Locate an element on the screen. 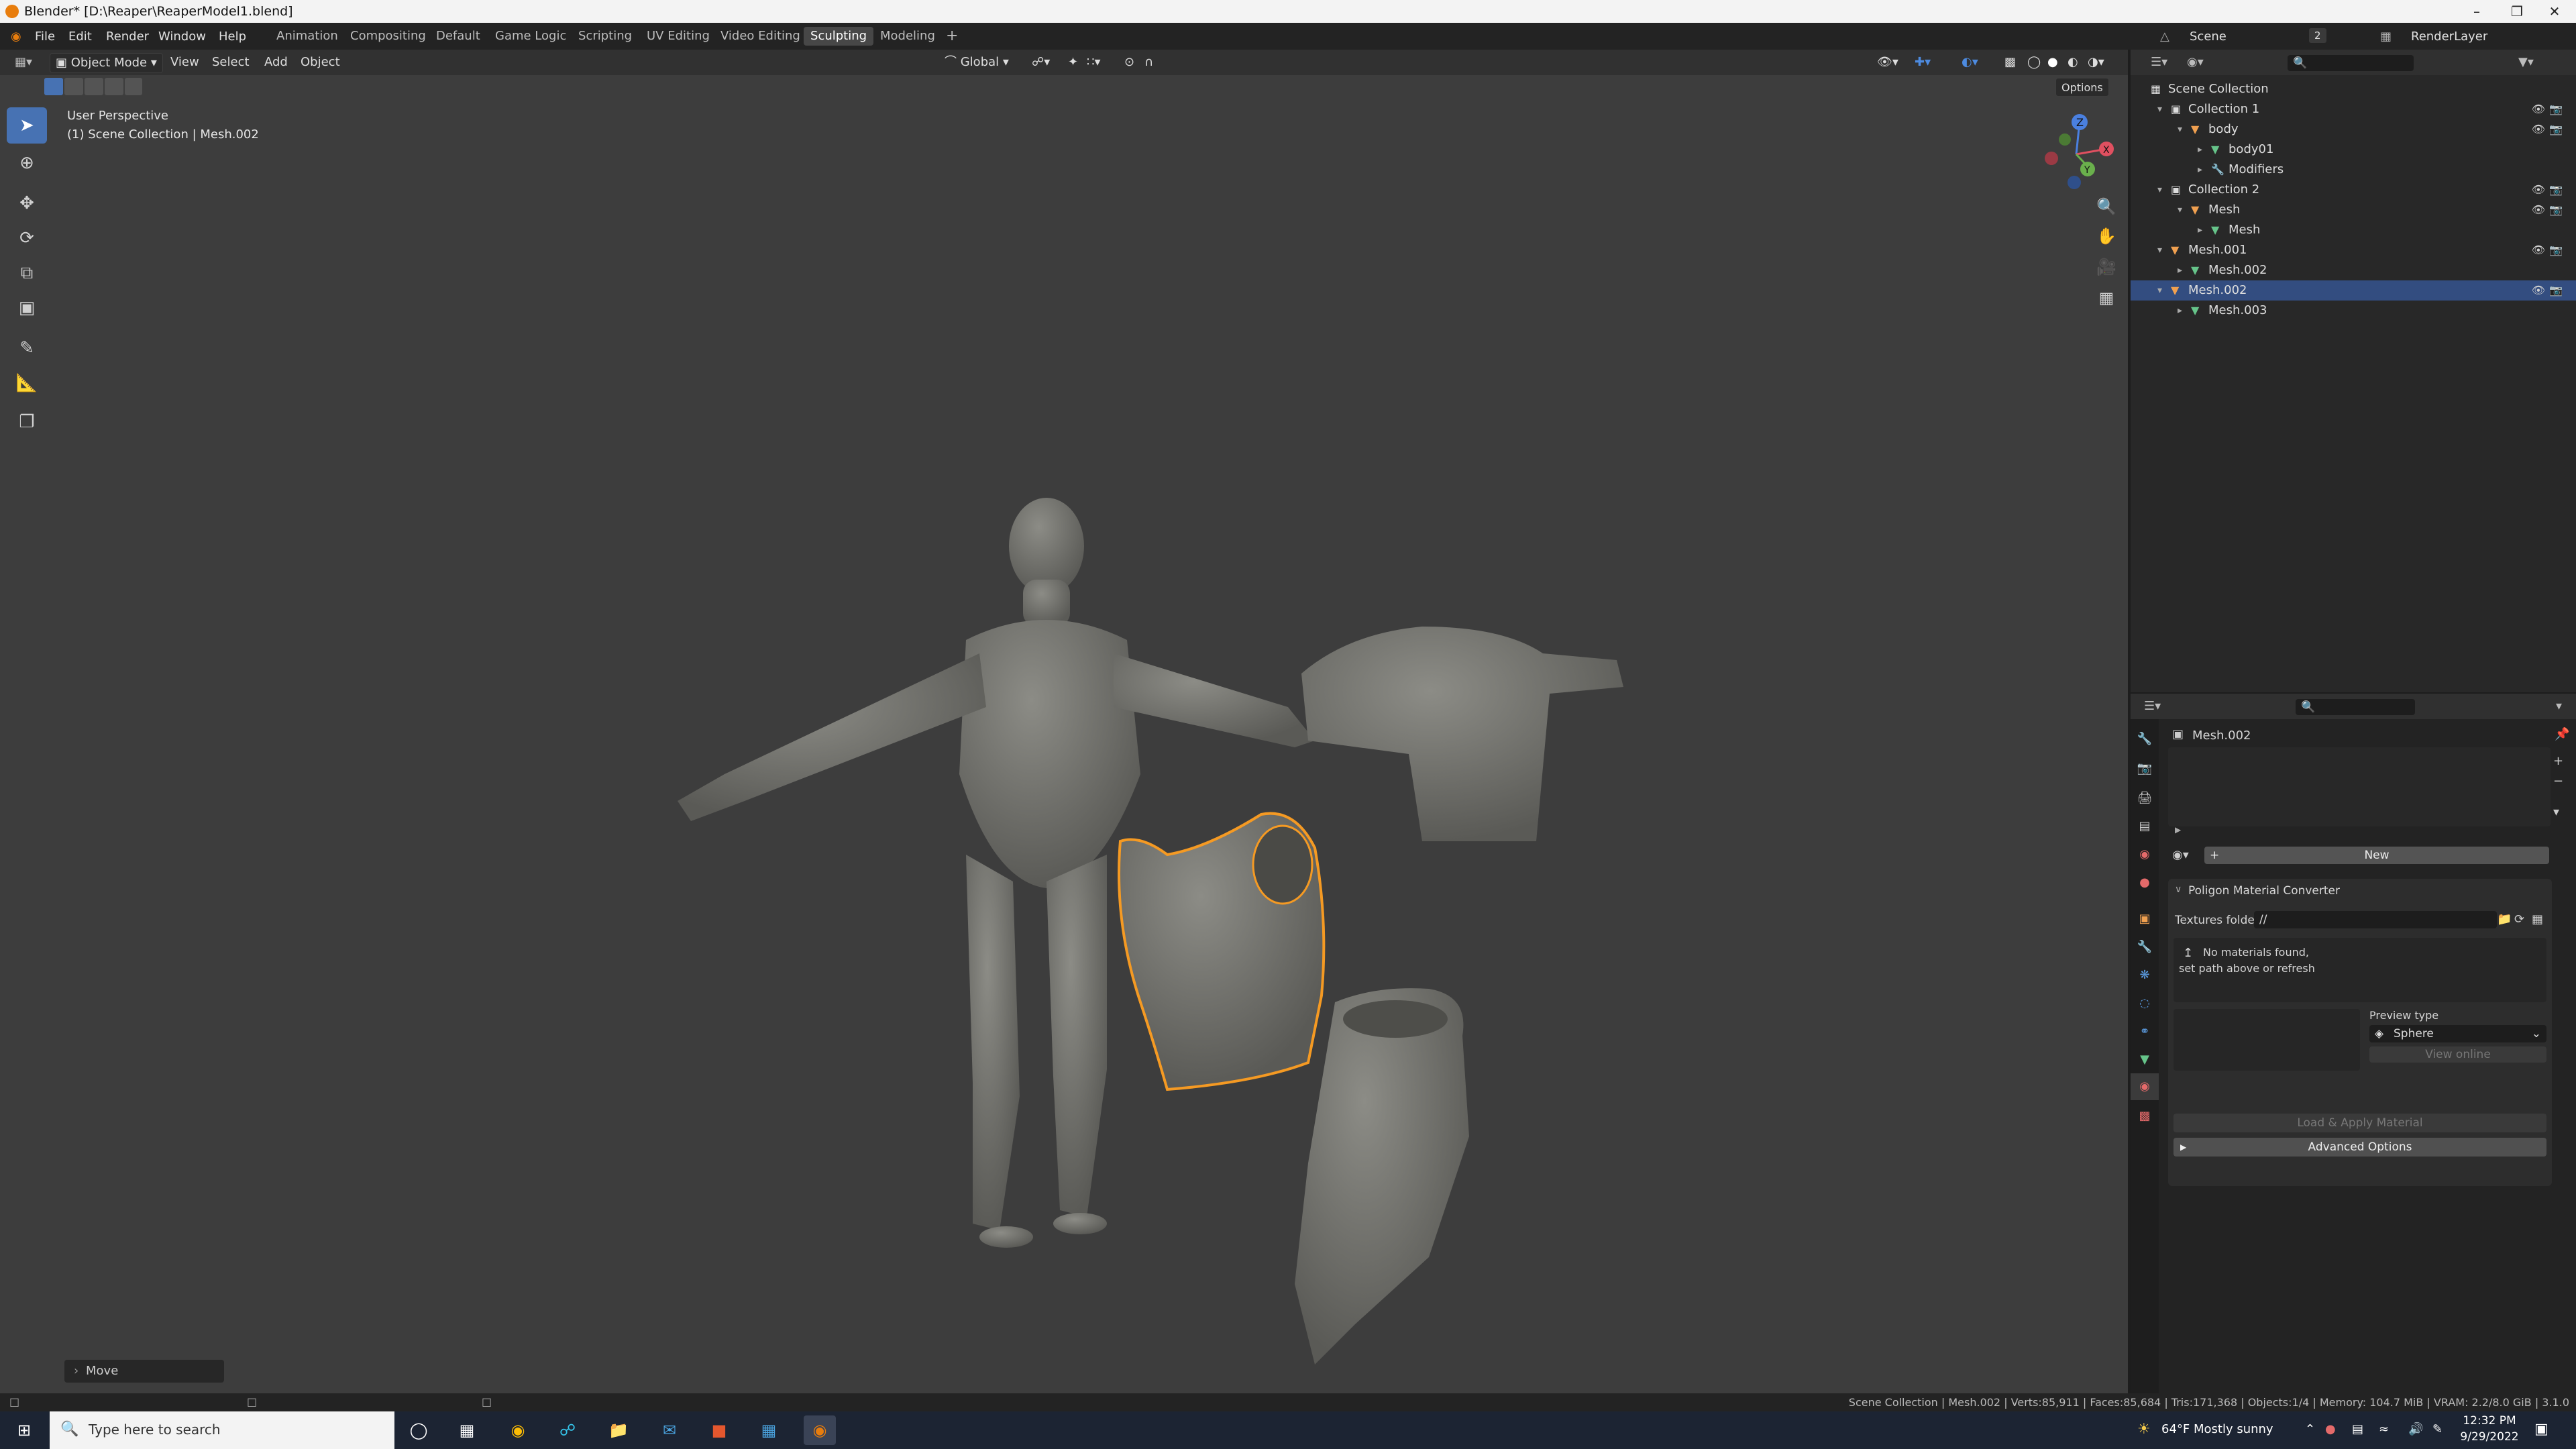 This screenshot has width=2576, height=1449. slot-specials-icon: ▾ is located at coordinates (2556, 812).